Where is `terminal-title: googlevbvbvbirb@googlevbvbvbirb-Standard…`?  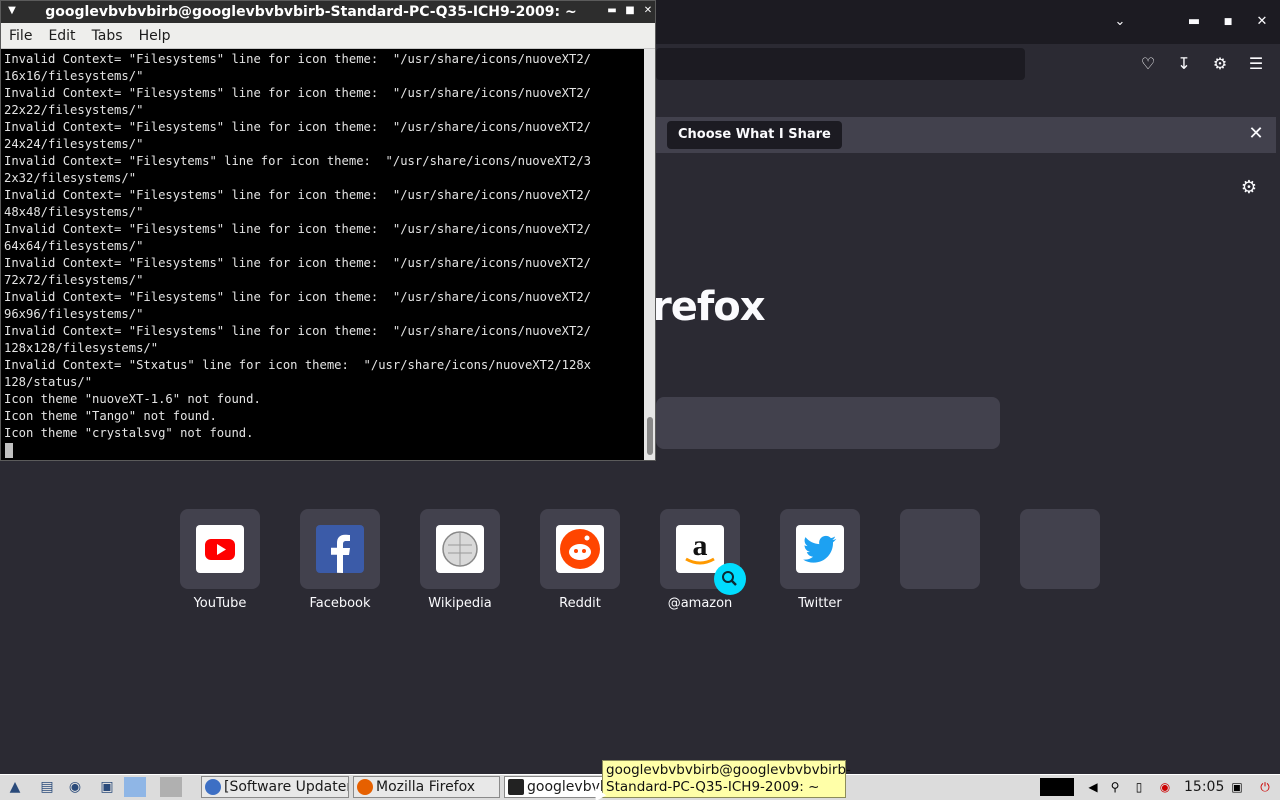
terminal-title: googlevbvbvbirb@googlevbvbvbirb-Standard… is located at coordinates (311, 12).